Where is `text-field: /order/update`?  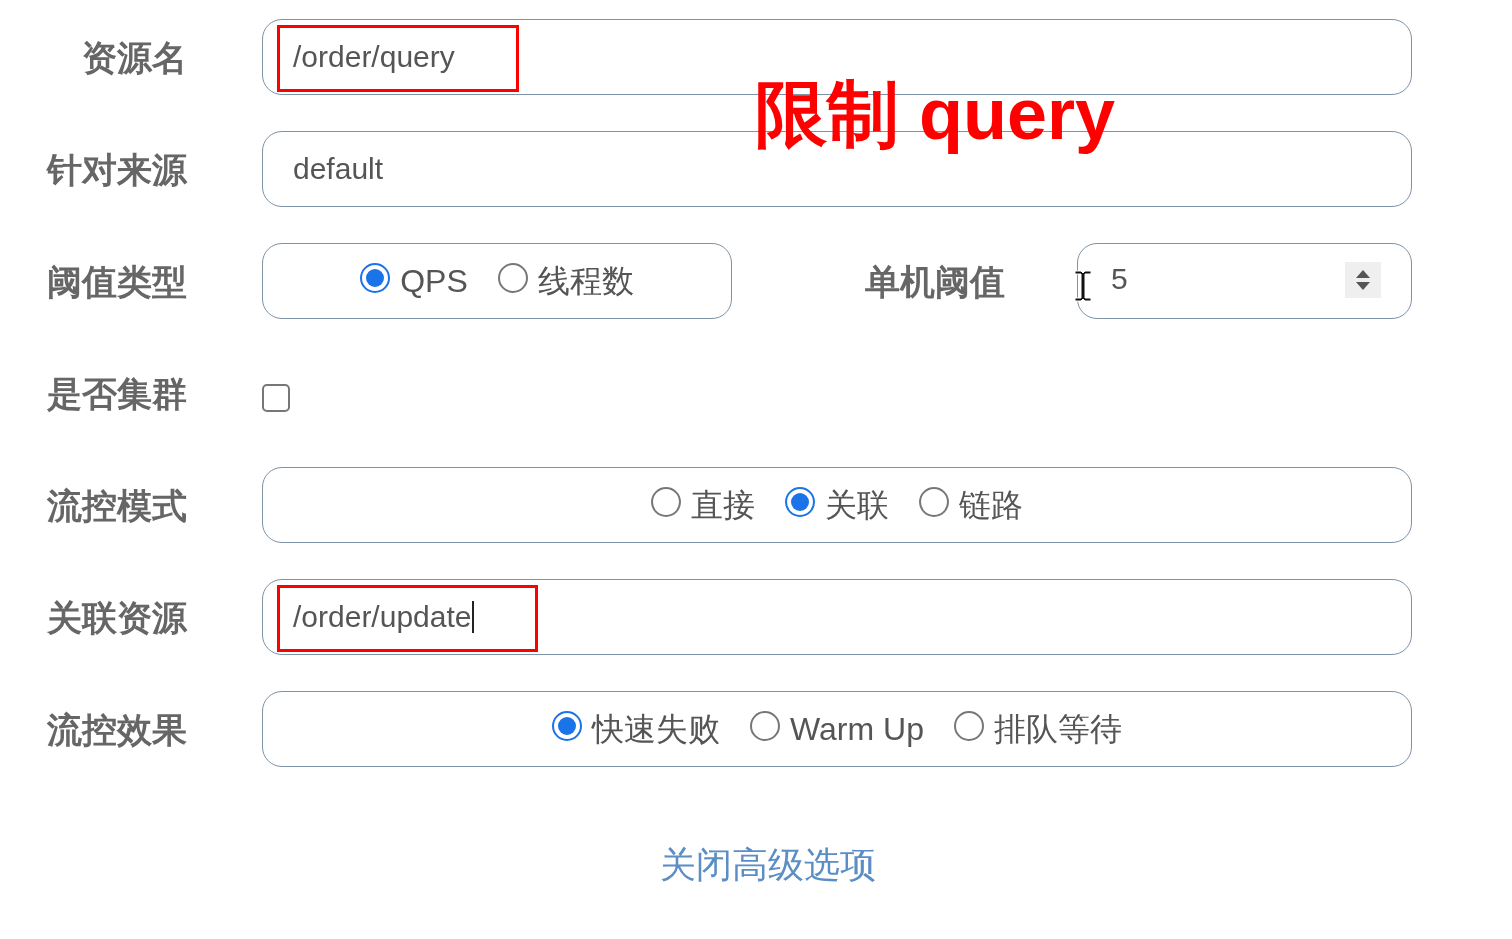 text-field: /order/update is located at coordinates (837, 617).